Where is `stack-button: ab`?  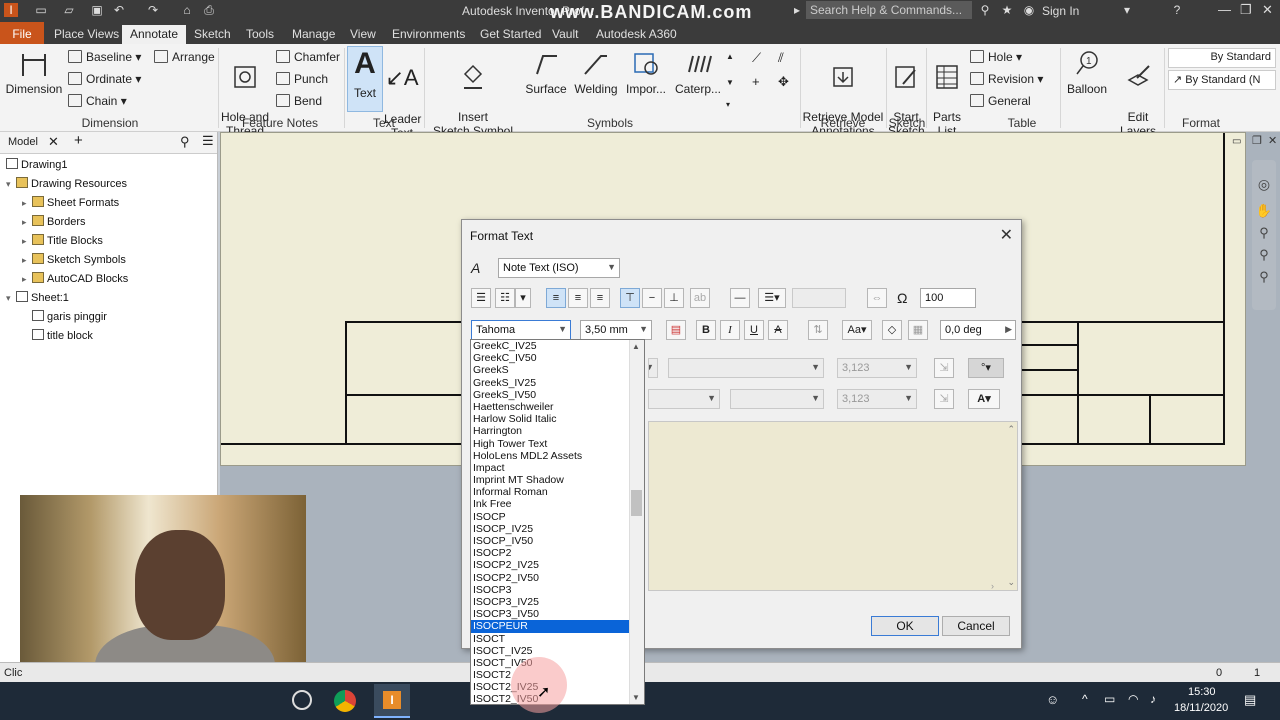
stack-button: ab is located at coordinates (700, 298).